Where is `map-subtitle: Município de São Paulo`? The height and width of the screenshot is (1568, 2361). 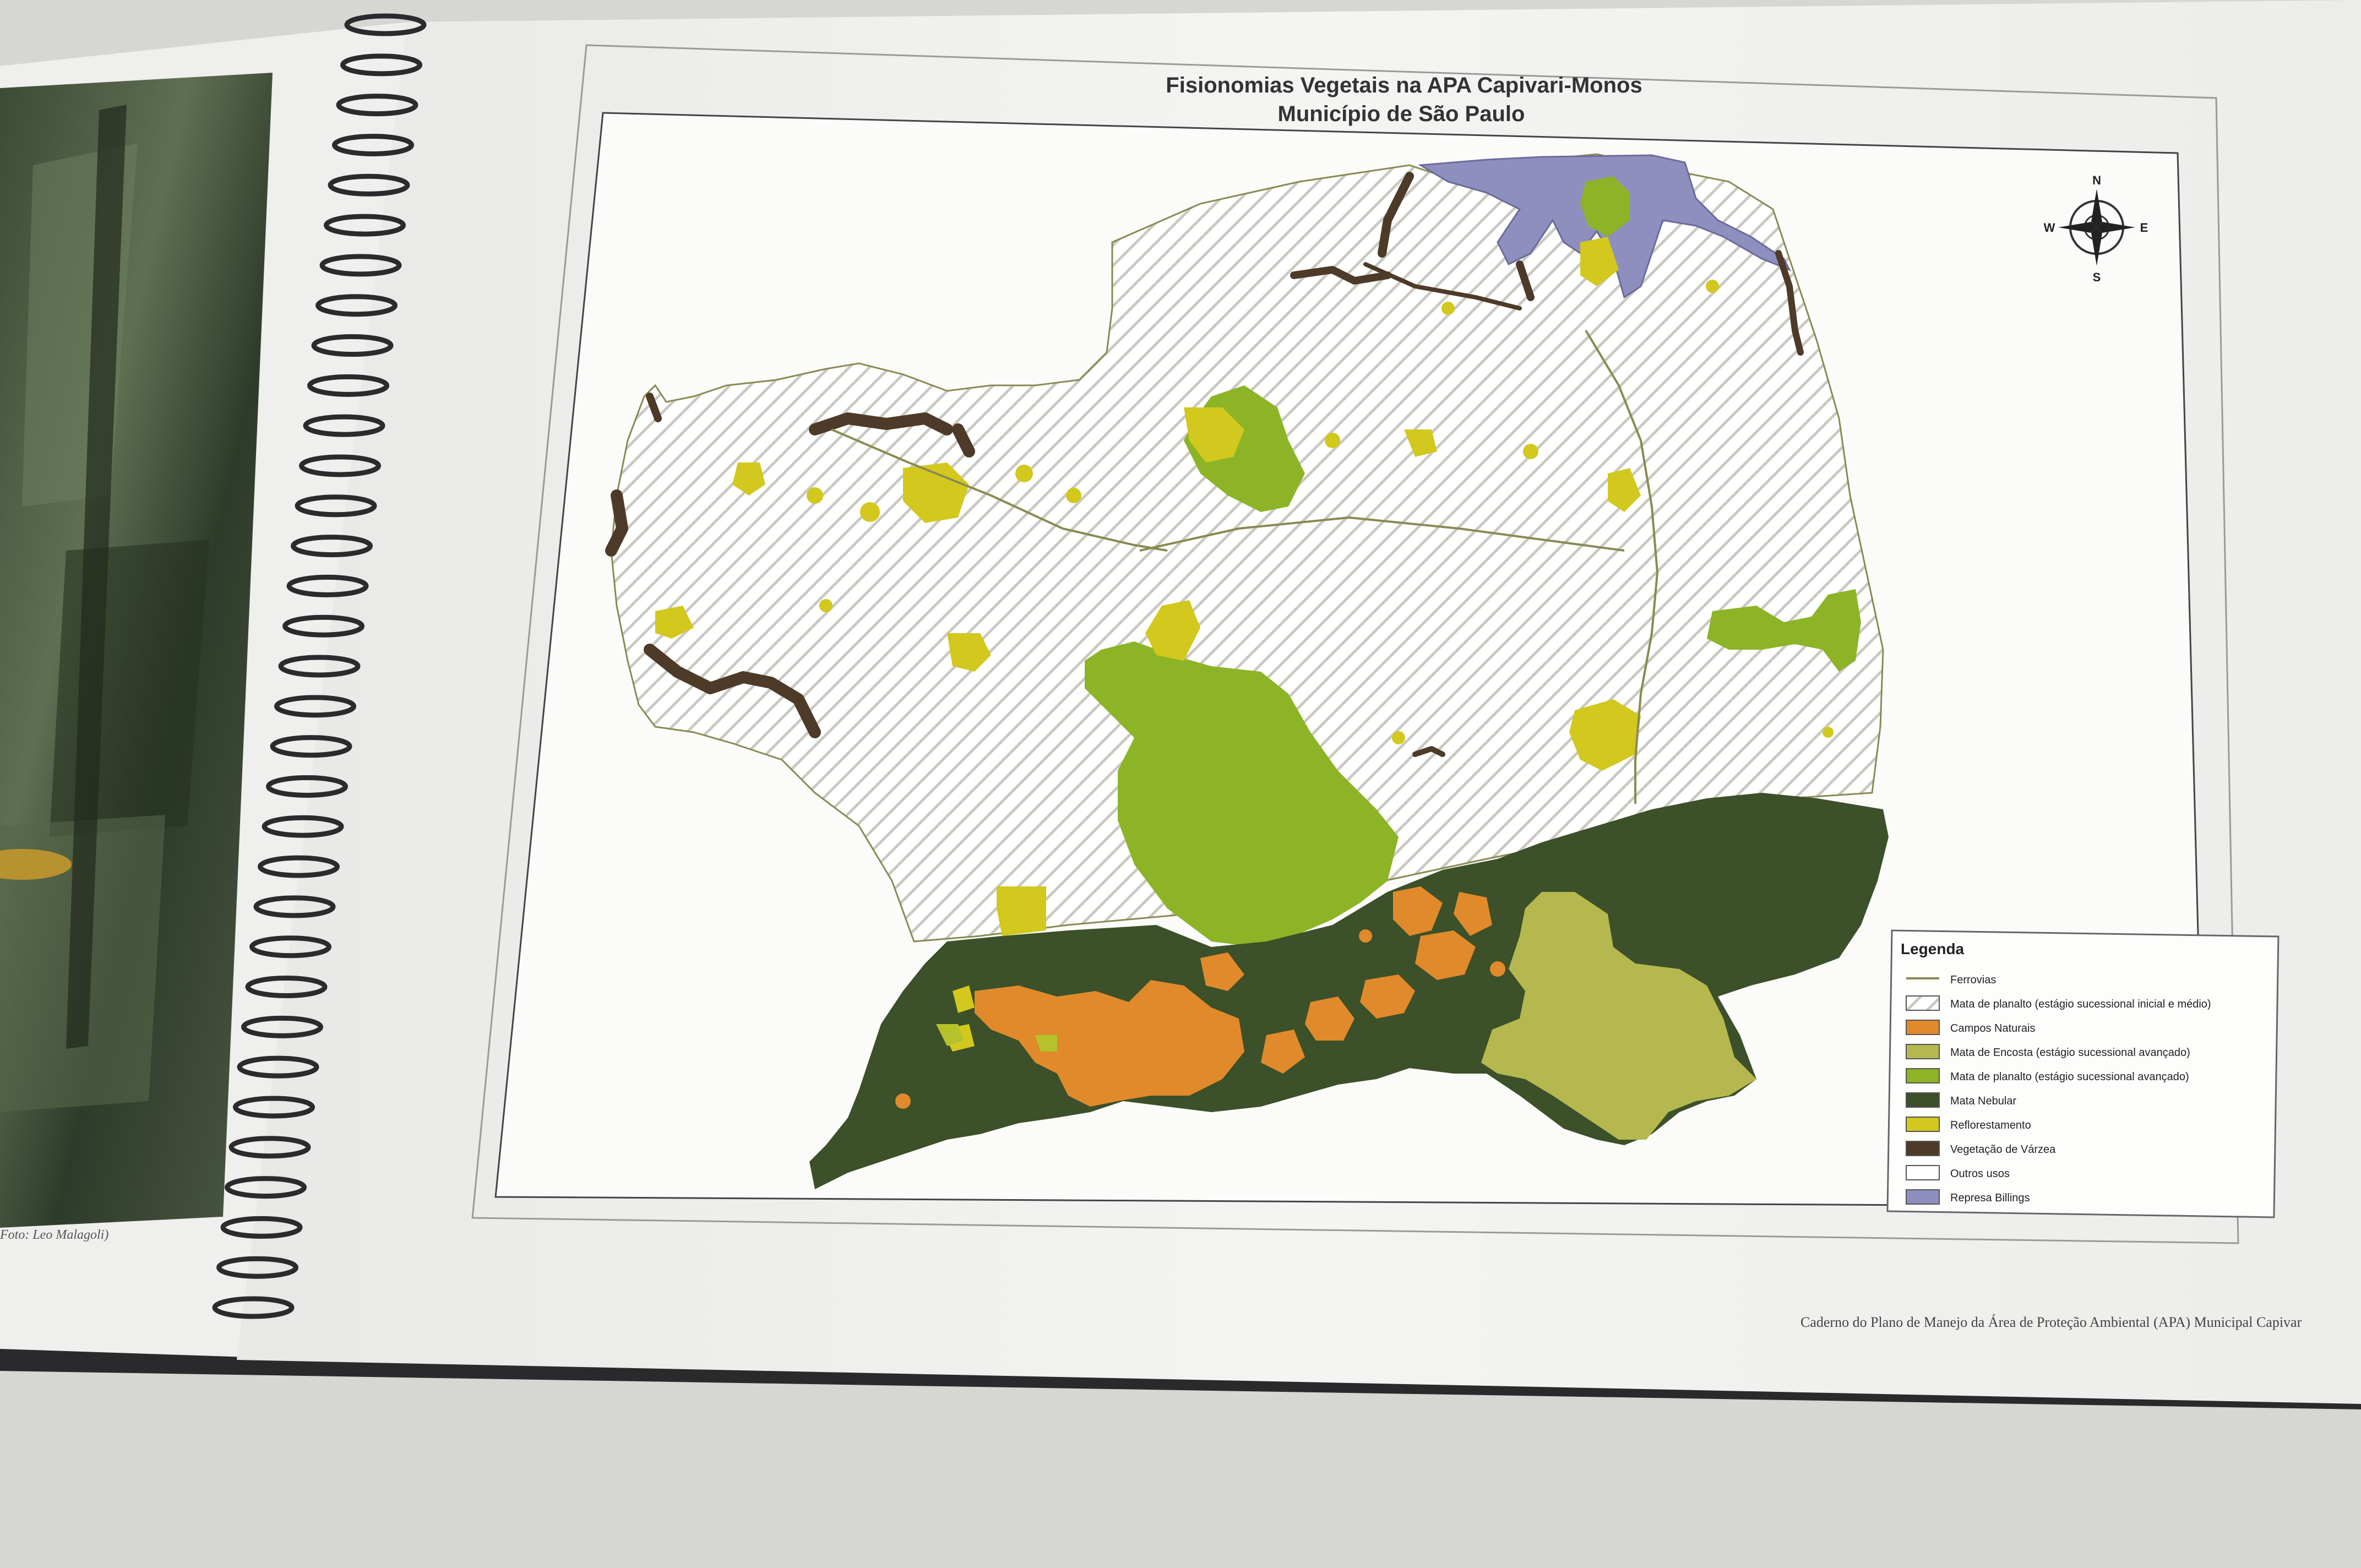 map-subtitle: Município de São Paulo is located at coordinates (1401, 114).